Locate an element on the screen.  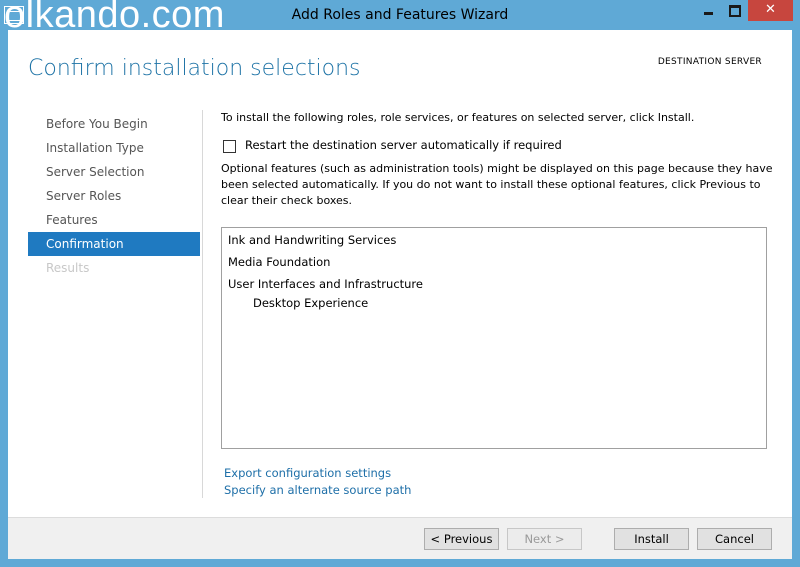
list-item: Ink and Handwriting Services is located at coordinates (312, 240).